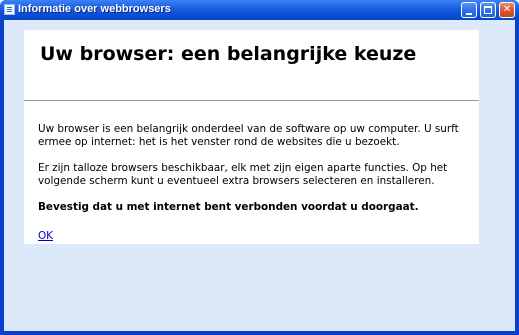 Image resolution: width=519 pixels, height=335 pixels. What do you see at coordinates (251, 100) in the screenshot?
I see `divider` at bounding box center [251, 100].